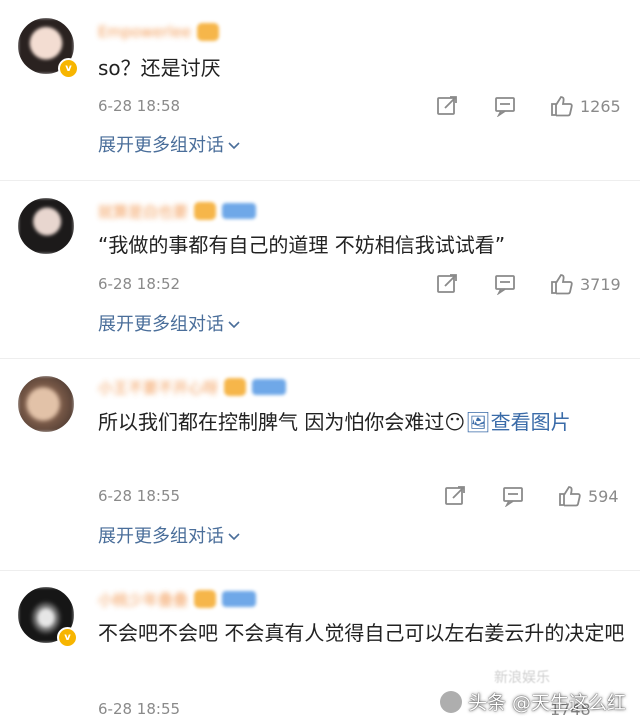 The height and width of the screenshot is (721, 640). Describe the element at coordinates (302, 245) in the screenshot. I see `comment-text: “我做的事都有自己的道理 不妨相信我试试看”` at that location.